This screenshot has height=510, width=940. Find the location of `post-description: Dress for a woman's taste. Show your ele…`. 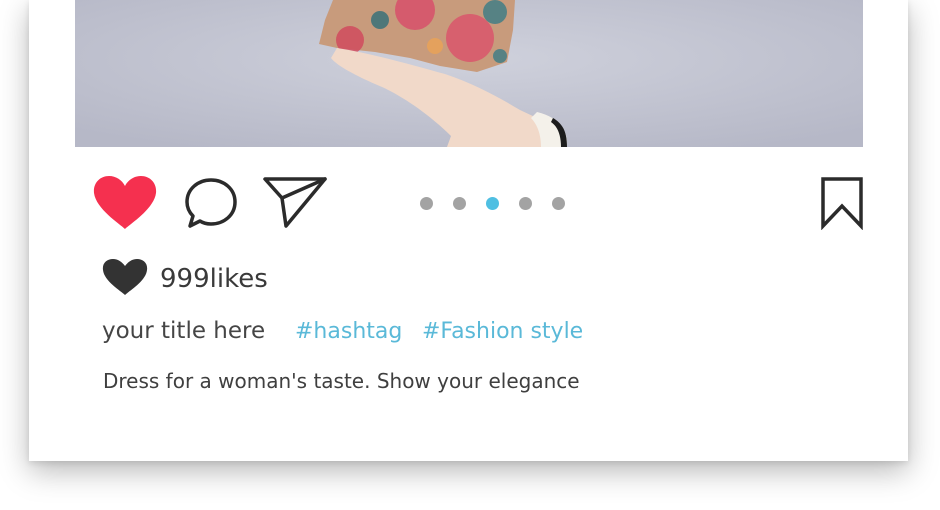

post-description: Dress for a woman's taste. Show your ele… is located at coordinates (341, 381).